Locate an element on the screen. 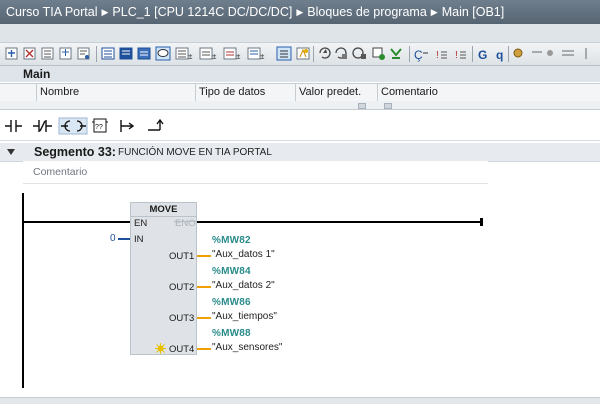  ladder-toolbar-icons: ?? is located at coordinates (84, 126).